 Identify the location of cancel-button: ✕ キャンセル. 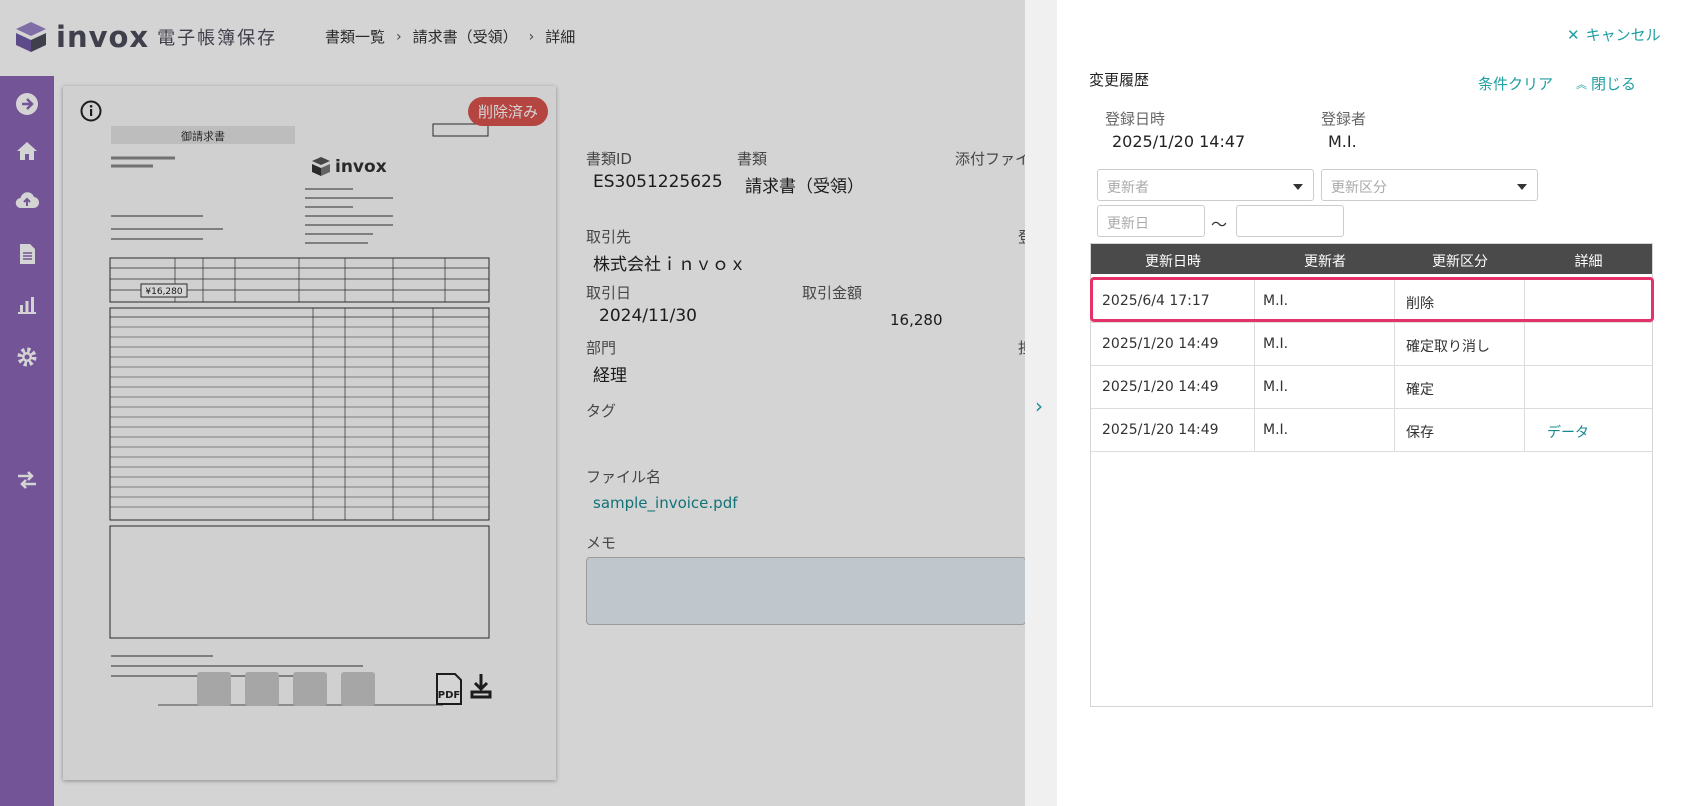
(1614, 34).